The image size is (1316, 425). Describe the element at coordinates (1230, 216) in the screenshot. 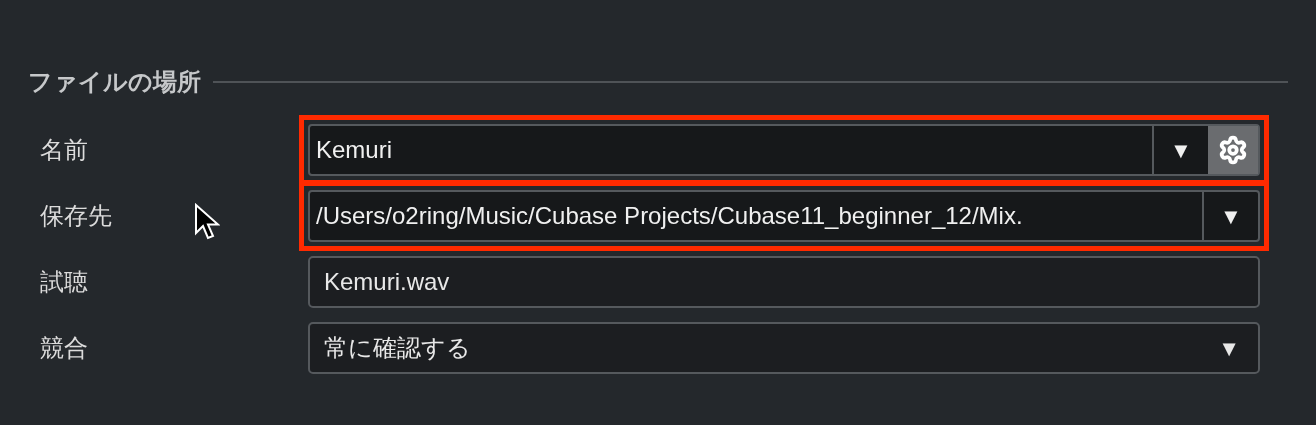

I see `dropdown-button: ▼` at that location.